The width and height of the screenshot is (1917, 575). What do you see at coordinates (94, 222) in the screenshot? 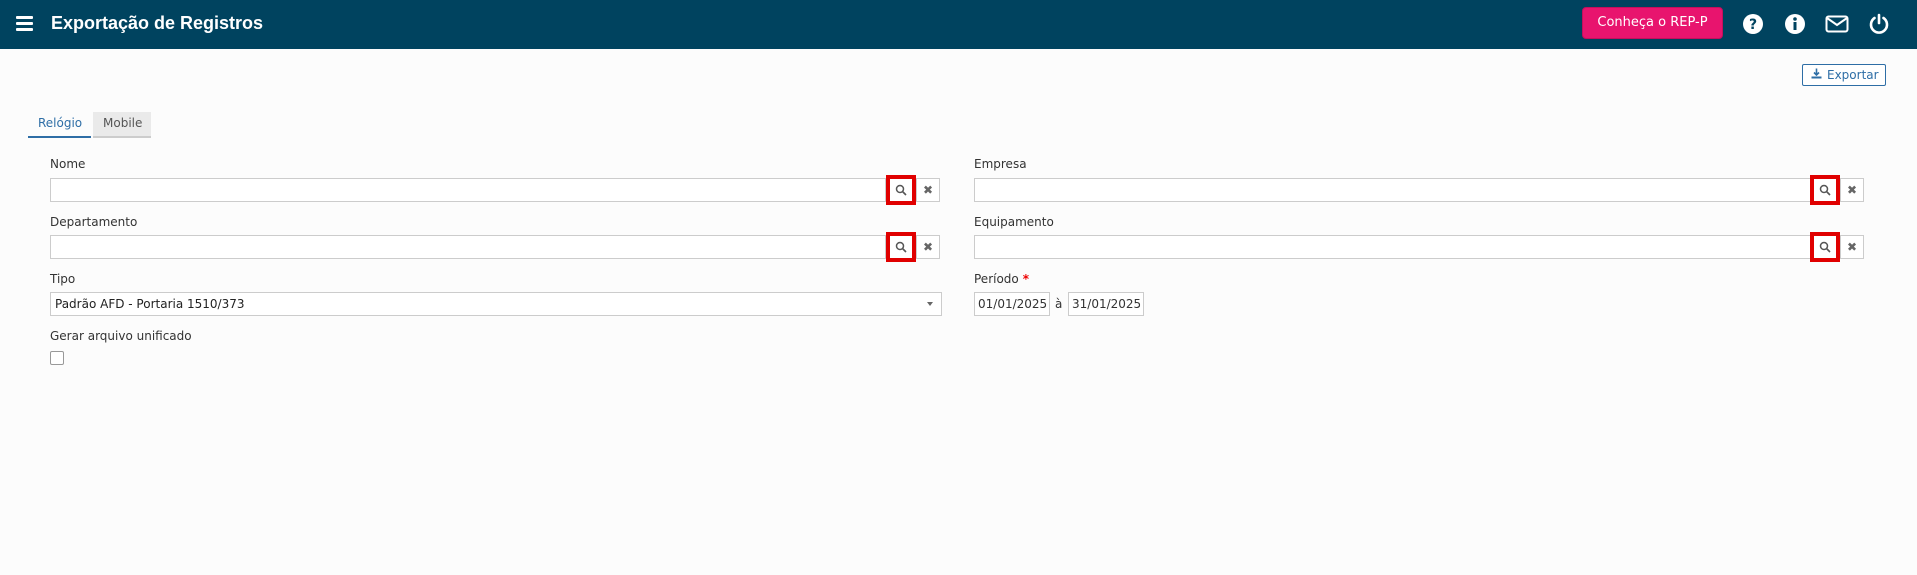
I see `departamento-label: Departamento` at bounding box center [94, 222].